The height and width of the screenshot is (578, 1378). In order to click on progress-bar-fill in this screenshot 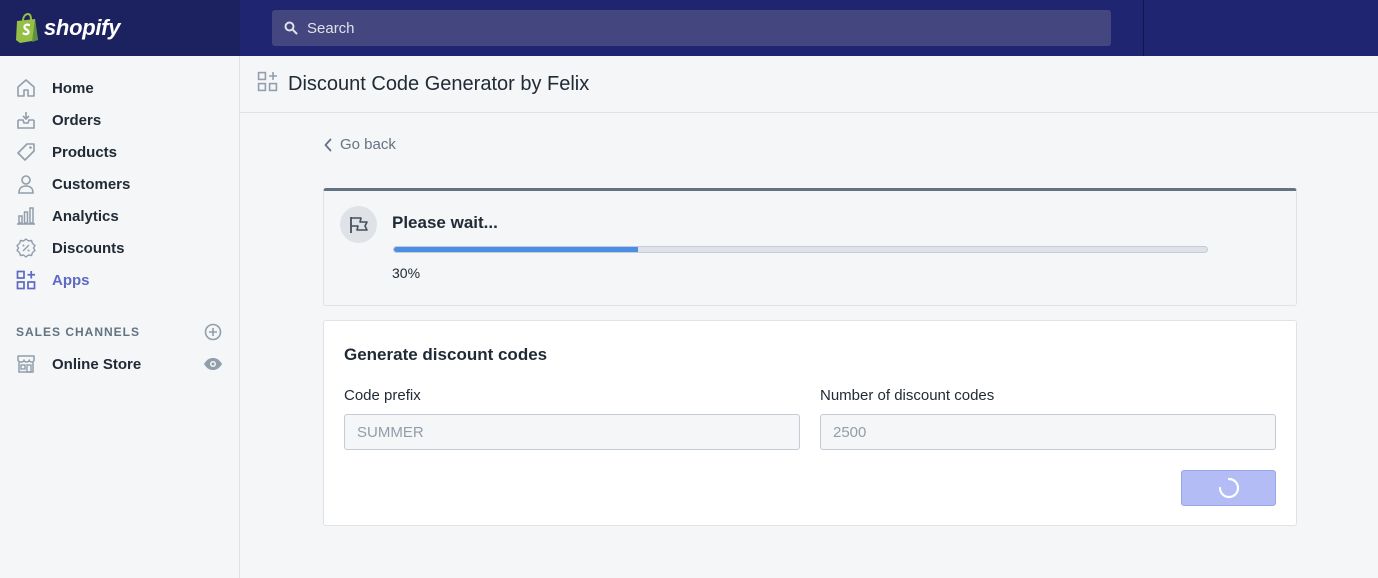, I will do `click(516, 249)`.